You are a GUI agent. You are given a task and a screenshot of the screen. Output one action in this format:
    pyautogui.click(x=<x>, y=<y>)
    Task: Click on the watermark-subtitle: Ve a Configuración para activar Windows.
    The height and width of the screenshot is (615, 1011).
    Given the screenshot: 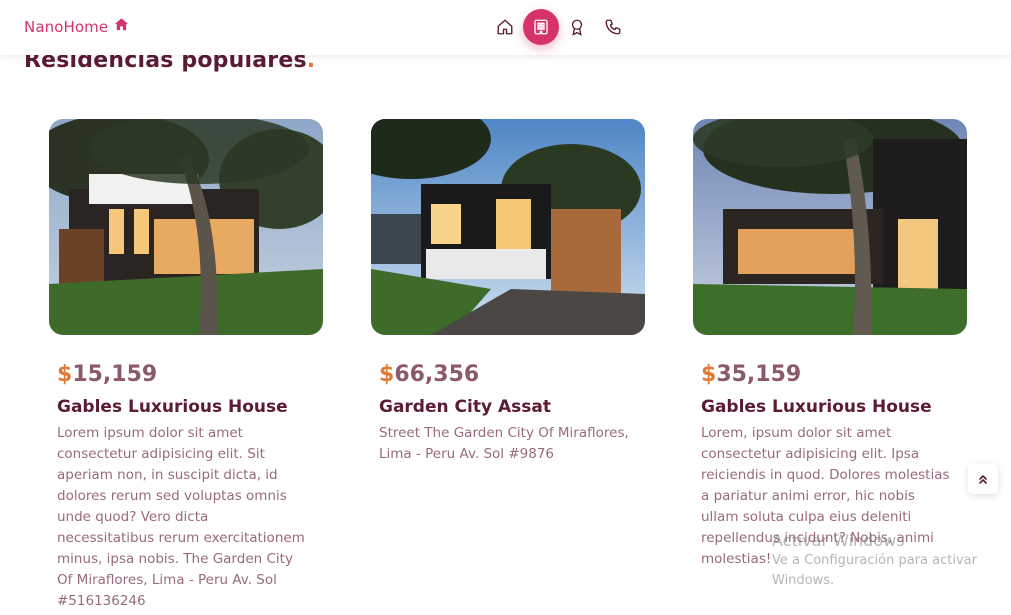 What is the action you would take?
    pyautogui.click(x=874, y=570)
    